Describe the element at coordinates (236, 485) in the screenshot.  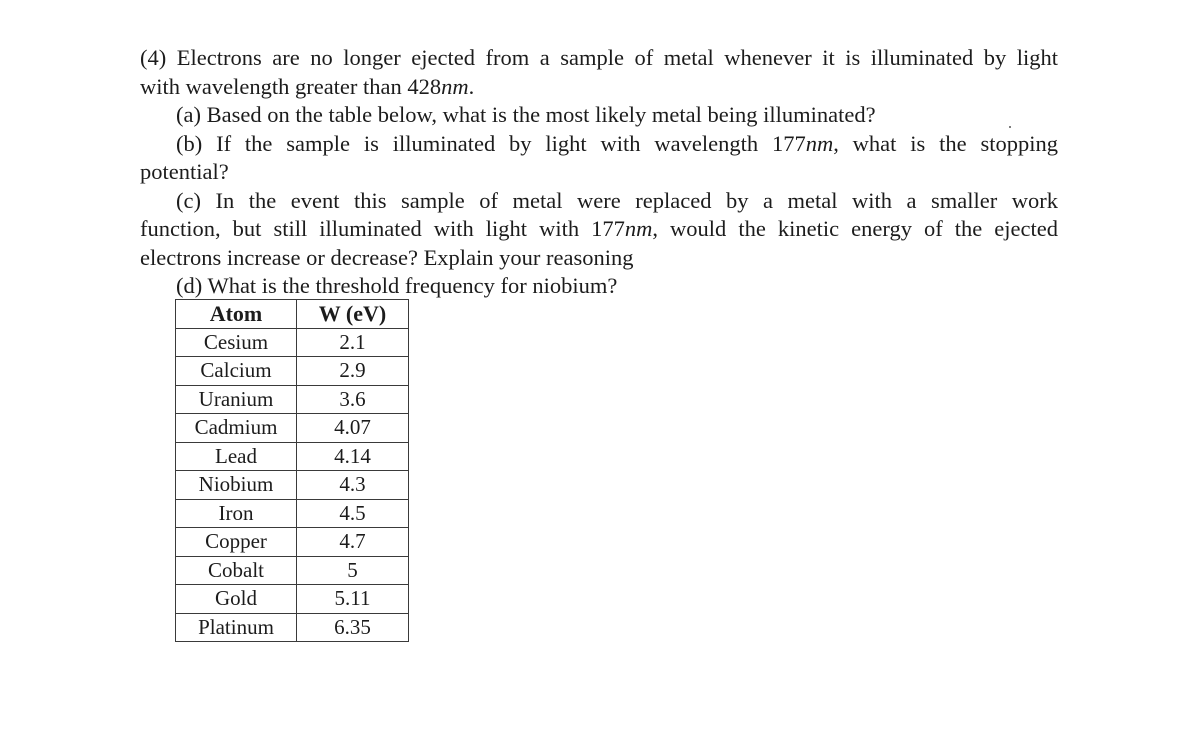
I see `atom-cell: Niobium` at that location.